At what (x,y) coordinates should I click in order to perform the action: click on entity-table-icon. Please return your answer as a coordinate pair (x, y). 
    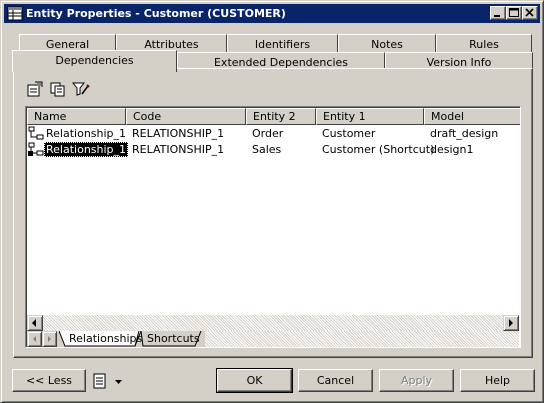
    Looking at the image, I should click on (15, 13).